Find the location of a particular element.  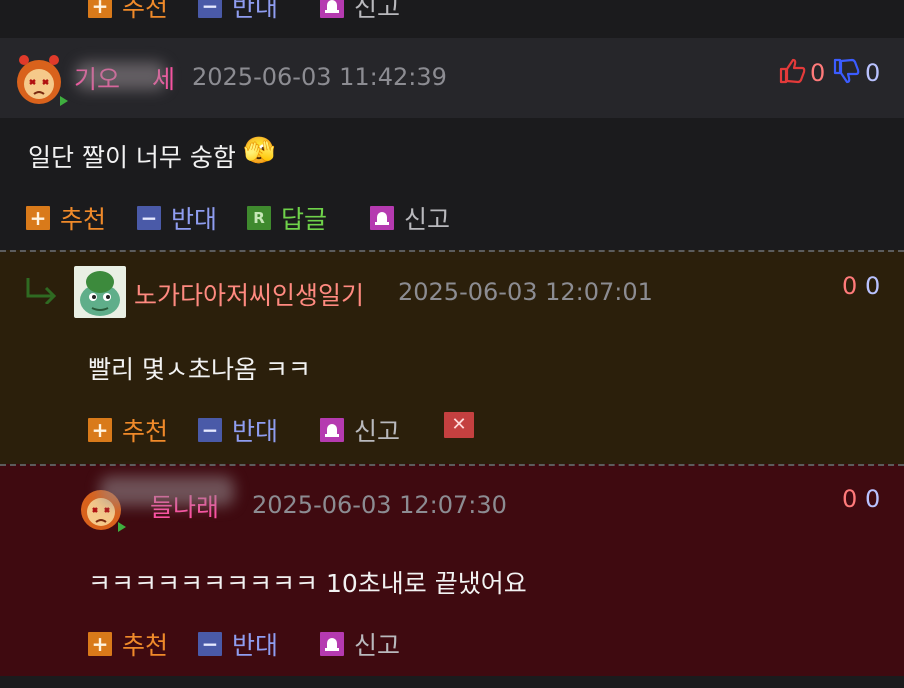

comment-datetime: 2025-06-03 12:07:30 is located at coordinates (379, 505).